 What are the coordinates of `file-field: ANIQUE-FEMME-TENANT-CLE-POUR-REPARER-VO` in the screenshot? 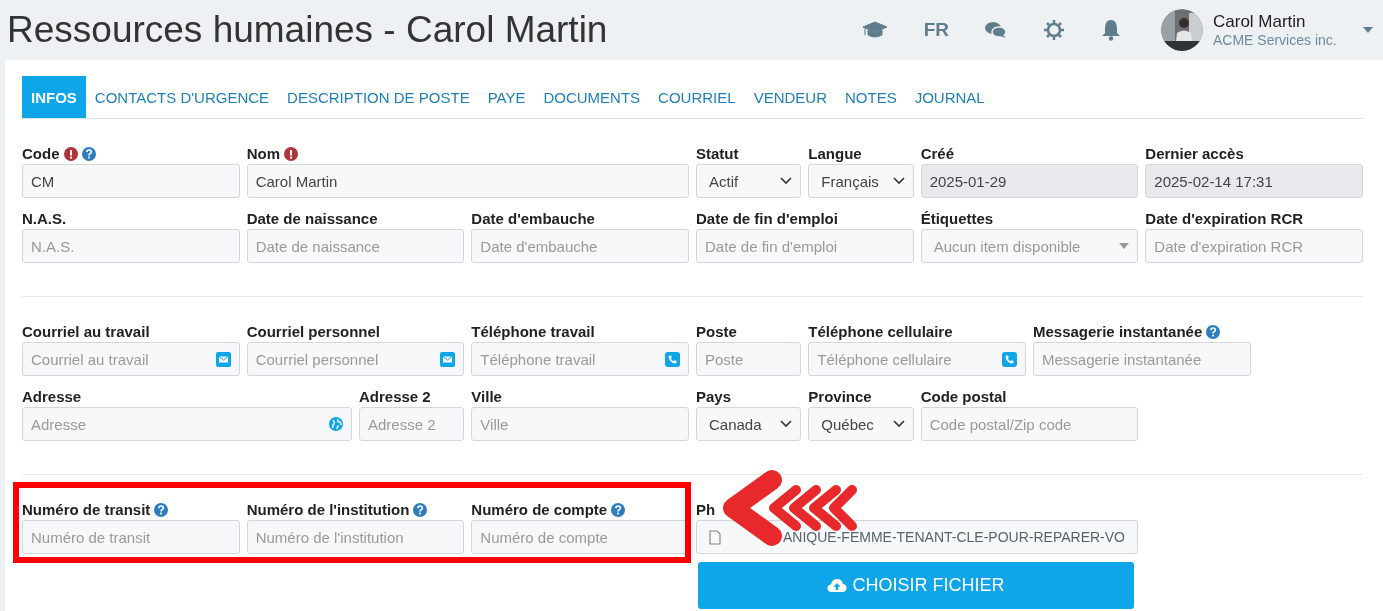 It's located at (917, 537).